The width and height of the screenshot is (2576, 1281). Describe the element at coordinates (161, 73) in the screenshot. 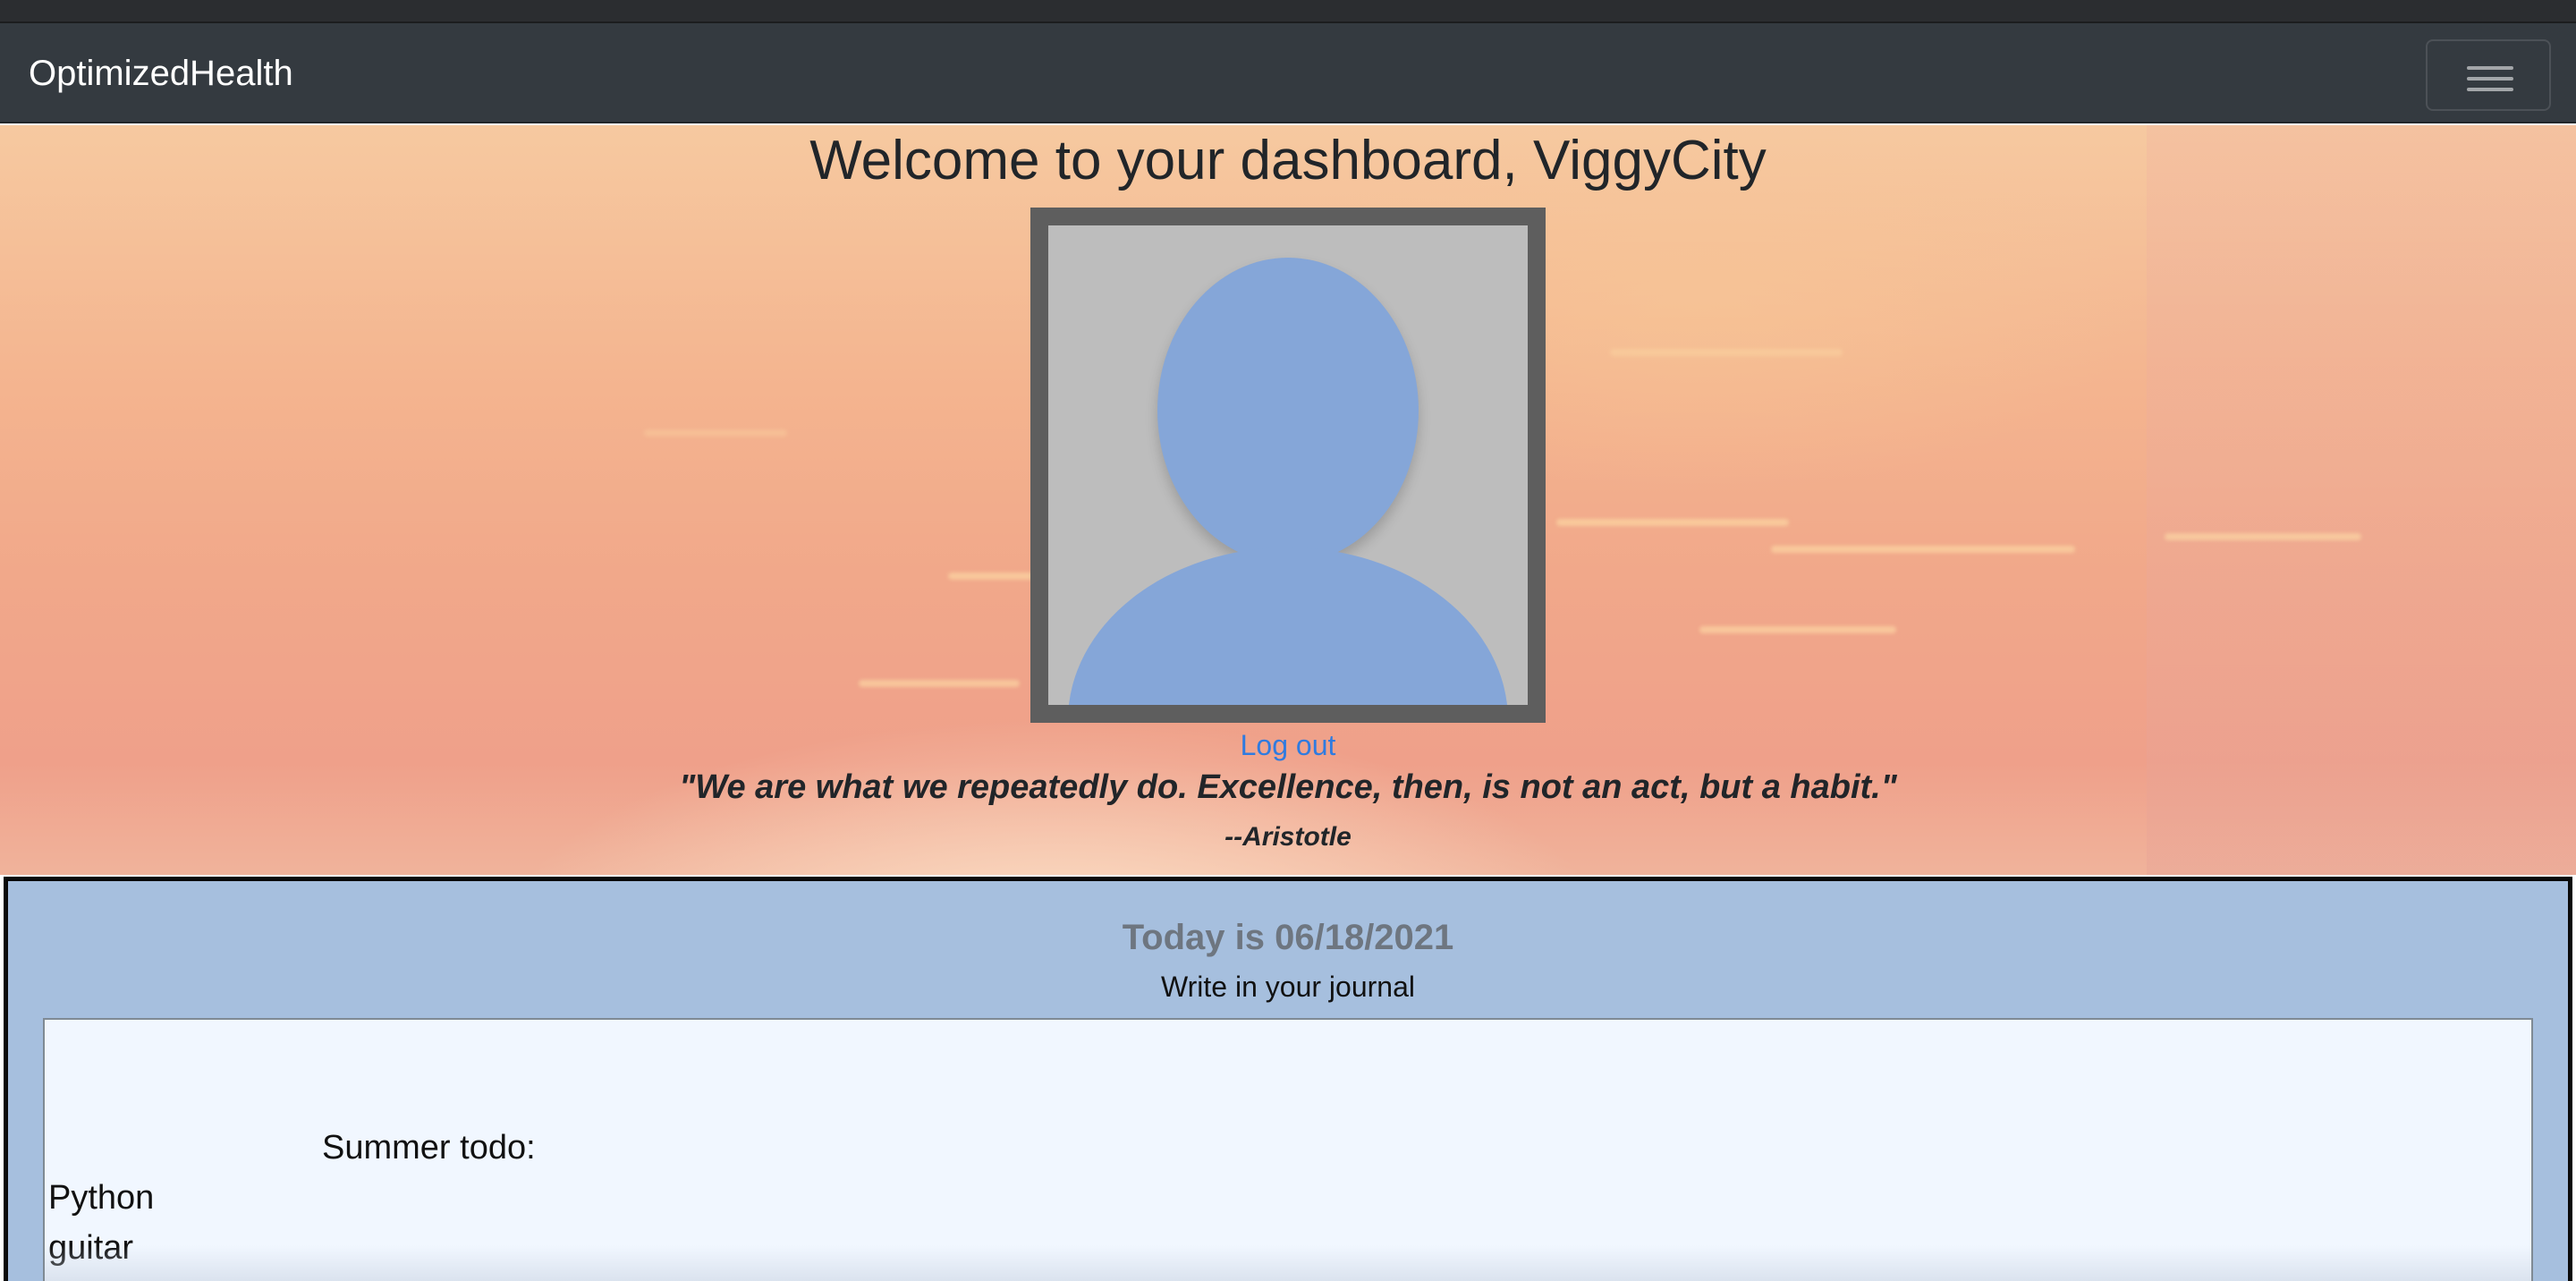

I see `brand-logo: OptimizedHealth` at that location.